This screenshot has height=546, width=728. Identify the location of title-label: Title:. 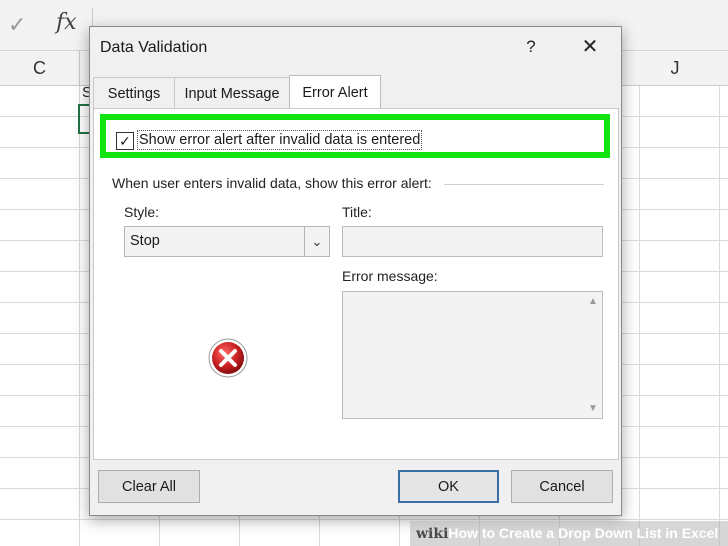
(357, 212).